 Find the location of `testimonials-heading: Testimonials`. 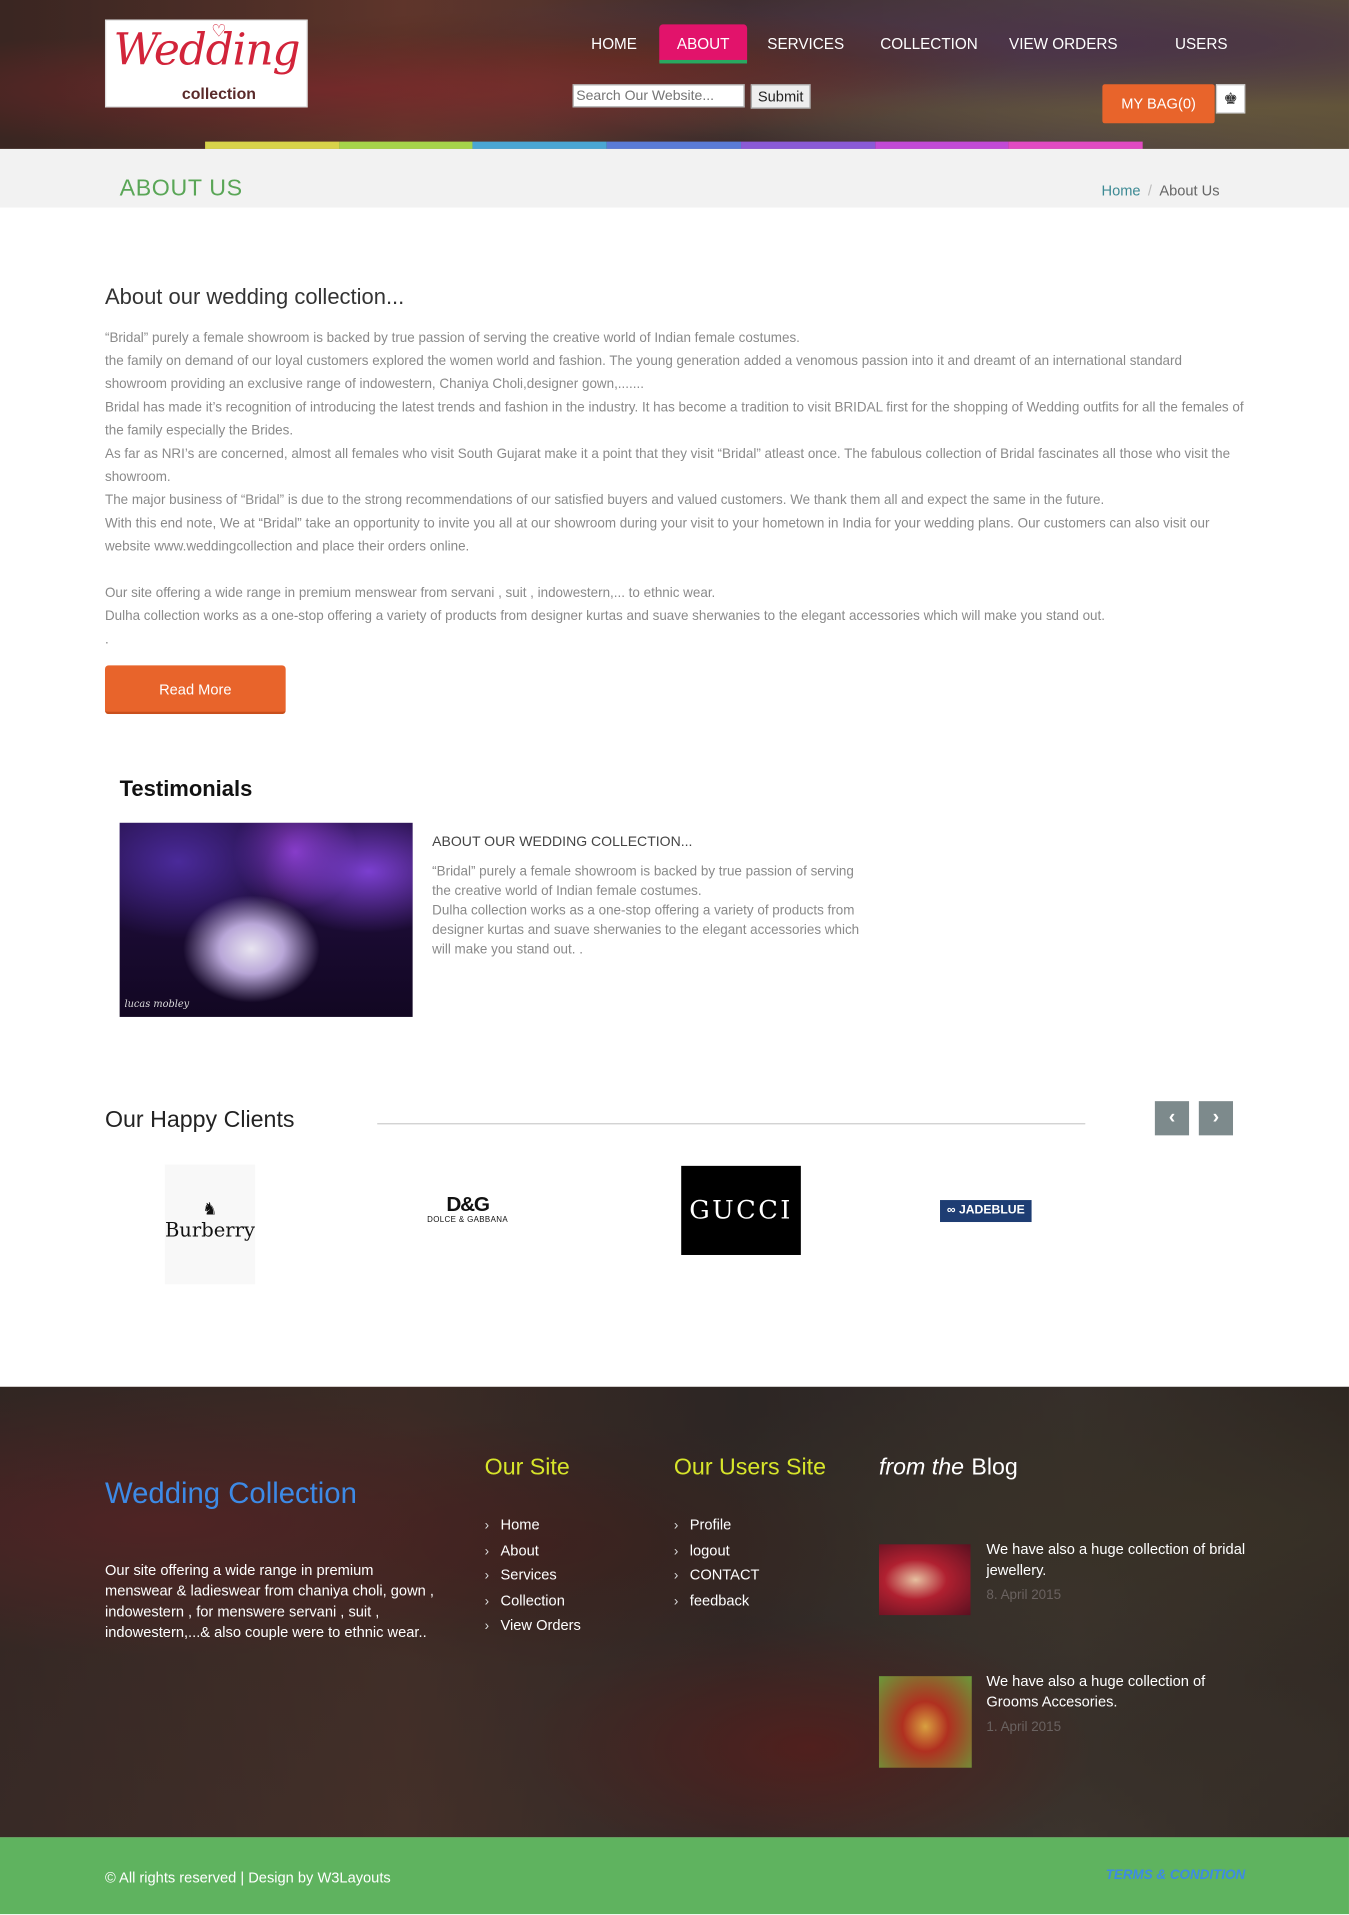

testimonials-heading: Testimonials is located at coordinates (186, 788).